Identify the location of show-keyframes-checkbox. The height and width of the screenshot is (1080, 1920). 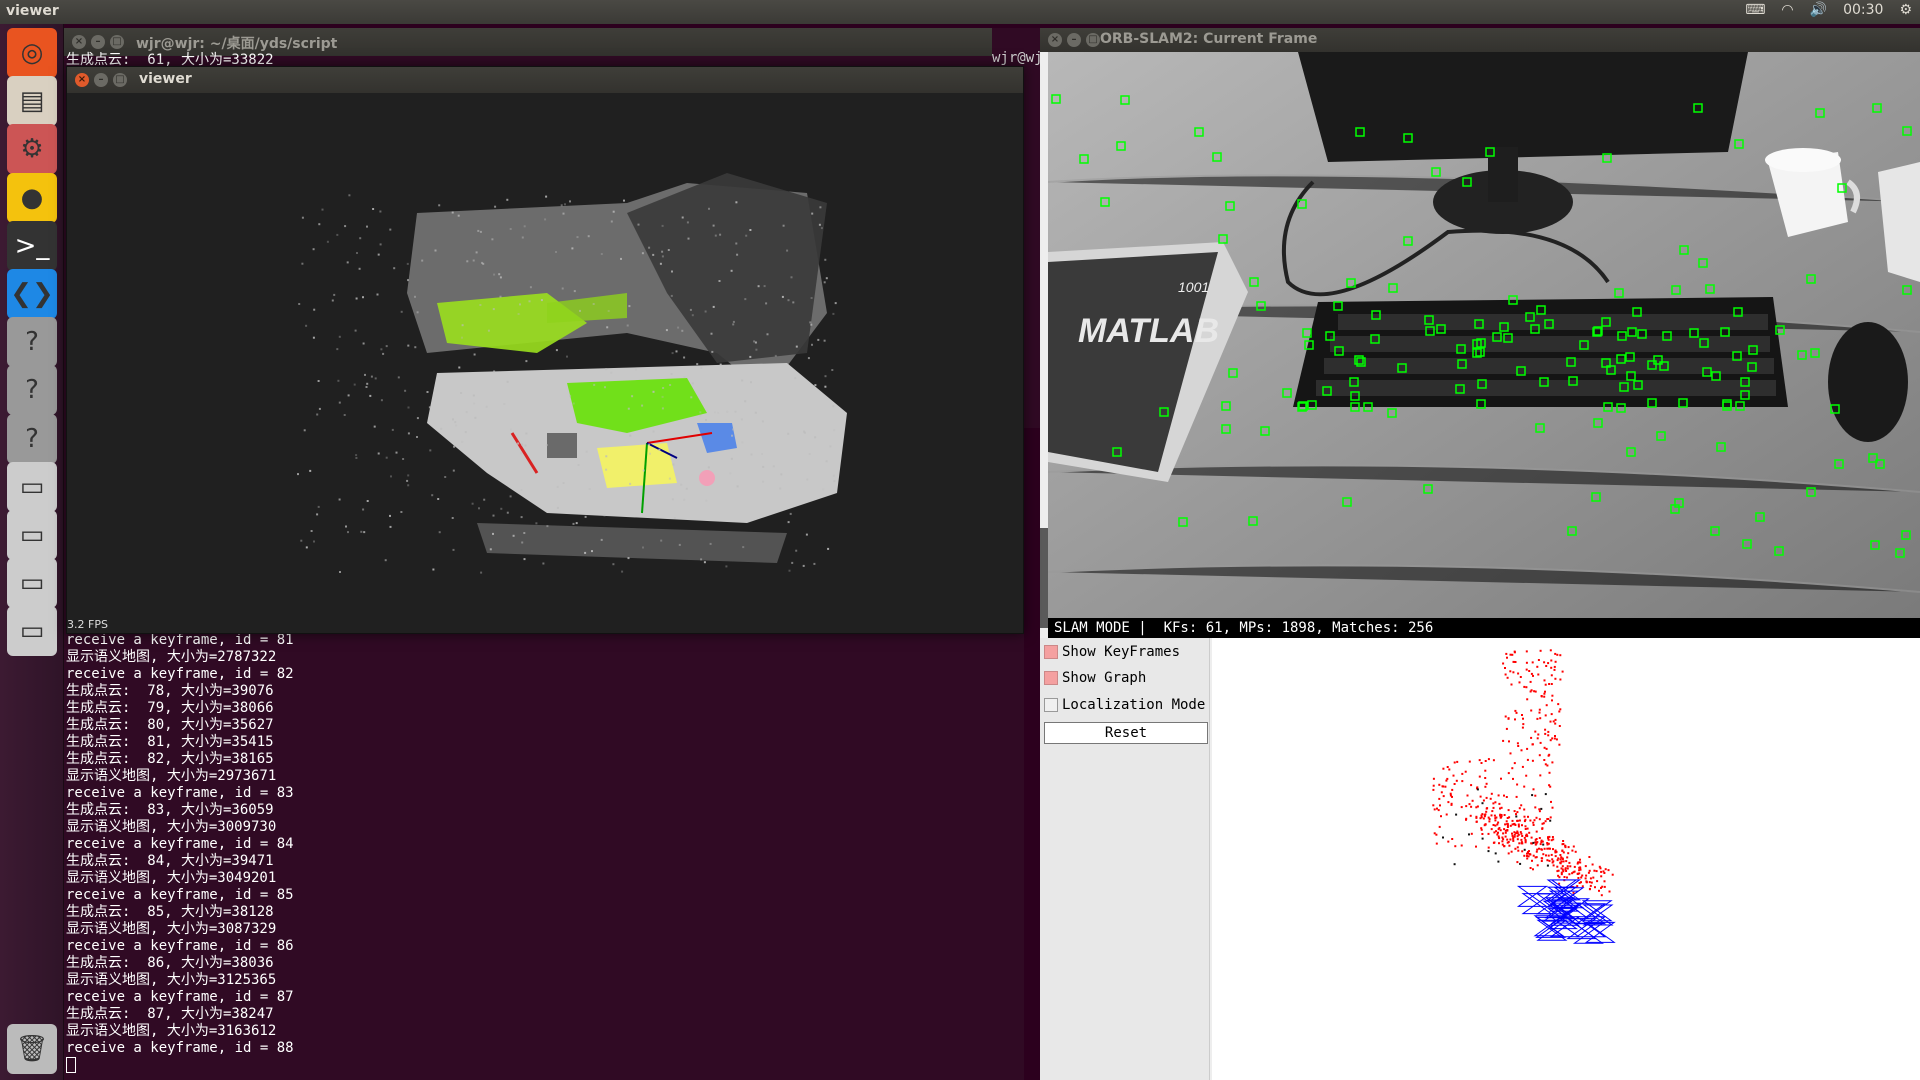
(1051, 652).